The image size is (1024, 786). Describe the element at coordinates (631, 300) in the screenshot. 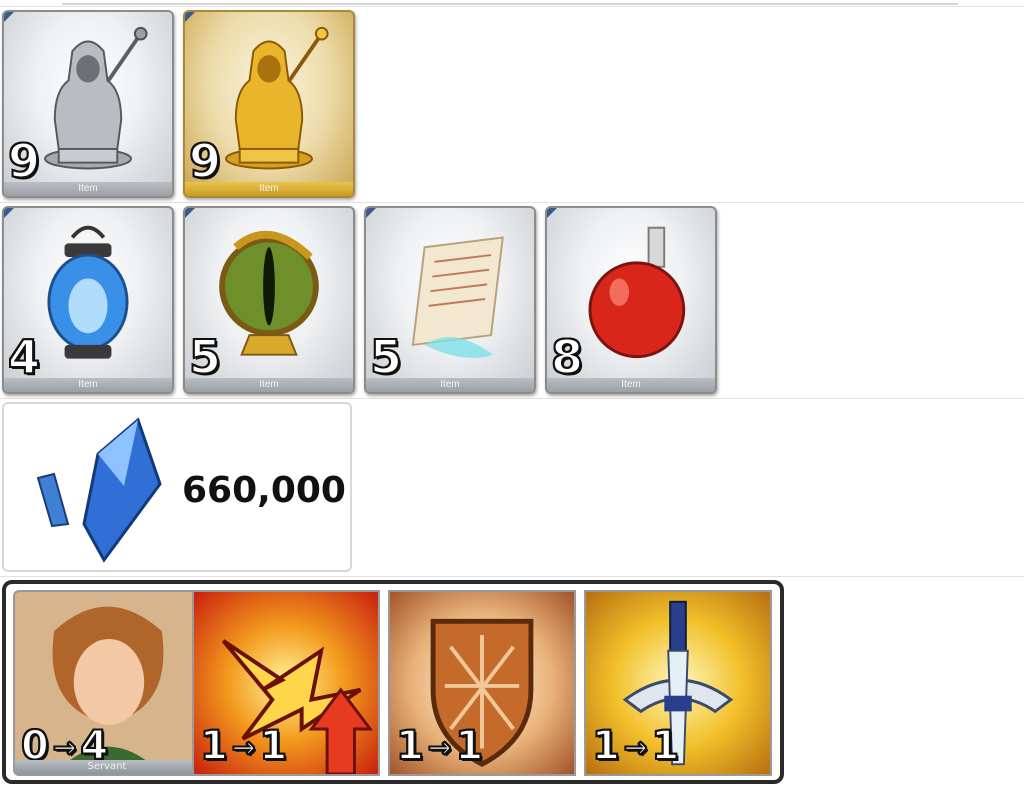

I see `material-tile-potion: 8 Item` at that location.